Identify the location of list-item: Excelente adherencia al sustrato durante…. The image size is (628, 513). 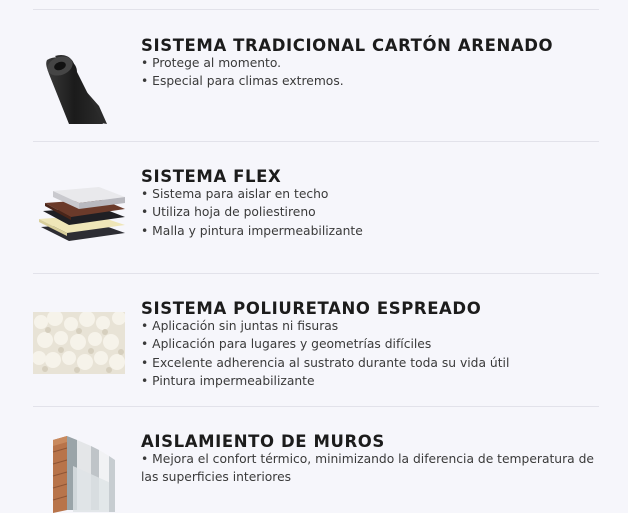
(325, 363).